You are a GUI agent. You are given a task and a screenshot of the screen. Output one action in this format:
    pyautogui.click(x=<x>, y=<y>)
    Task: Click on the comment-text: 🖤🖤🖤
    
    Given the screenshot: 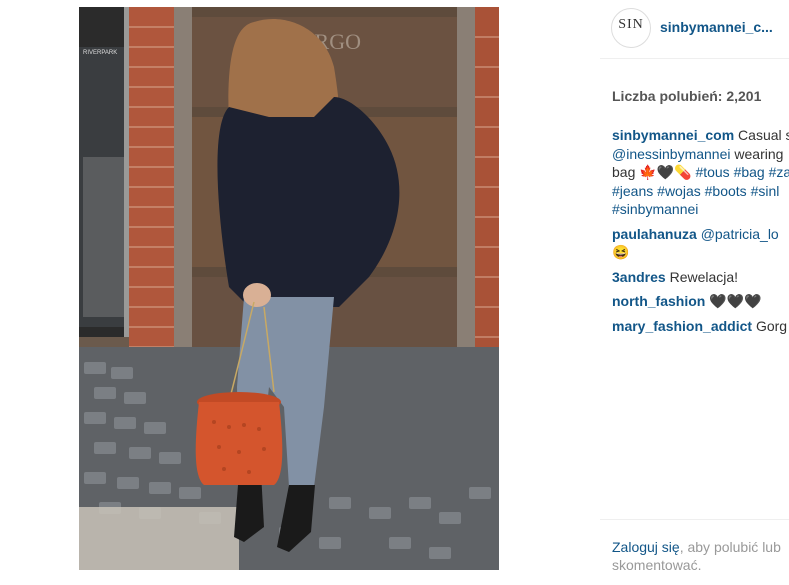 What is the action you would take?
    pyautogui.click(x=735, y=301)
    